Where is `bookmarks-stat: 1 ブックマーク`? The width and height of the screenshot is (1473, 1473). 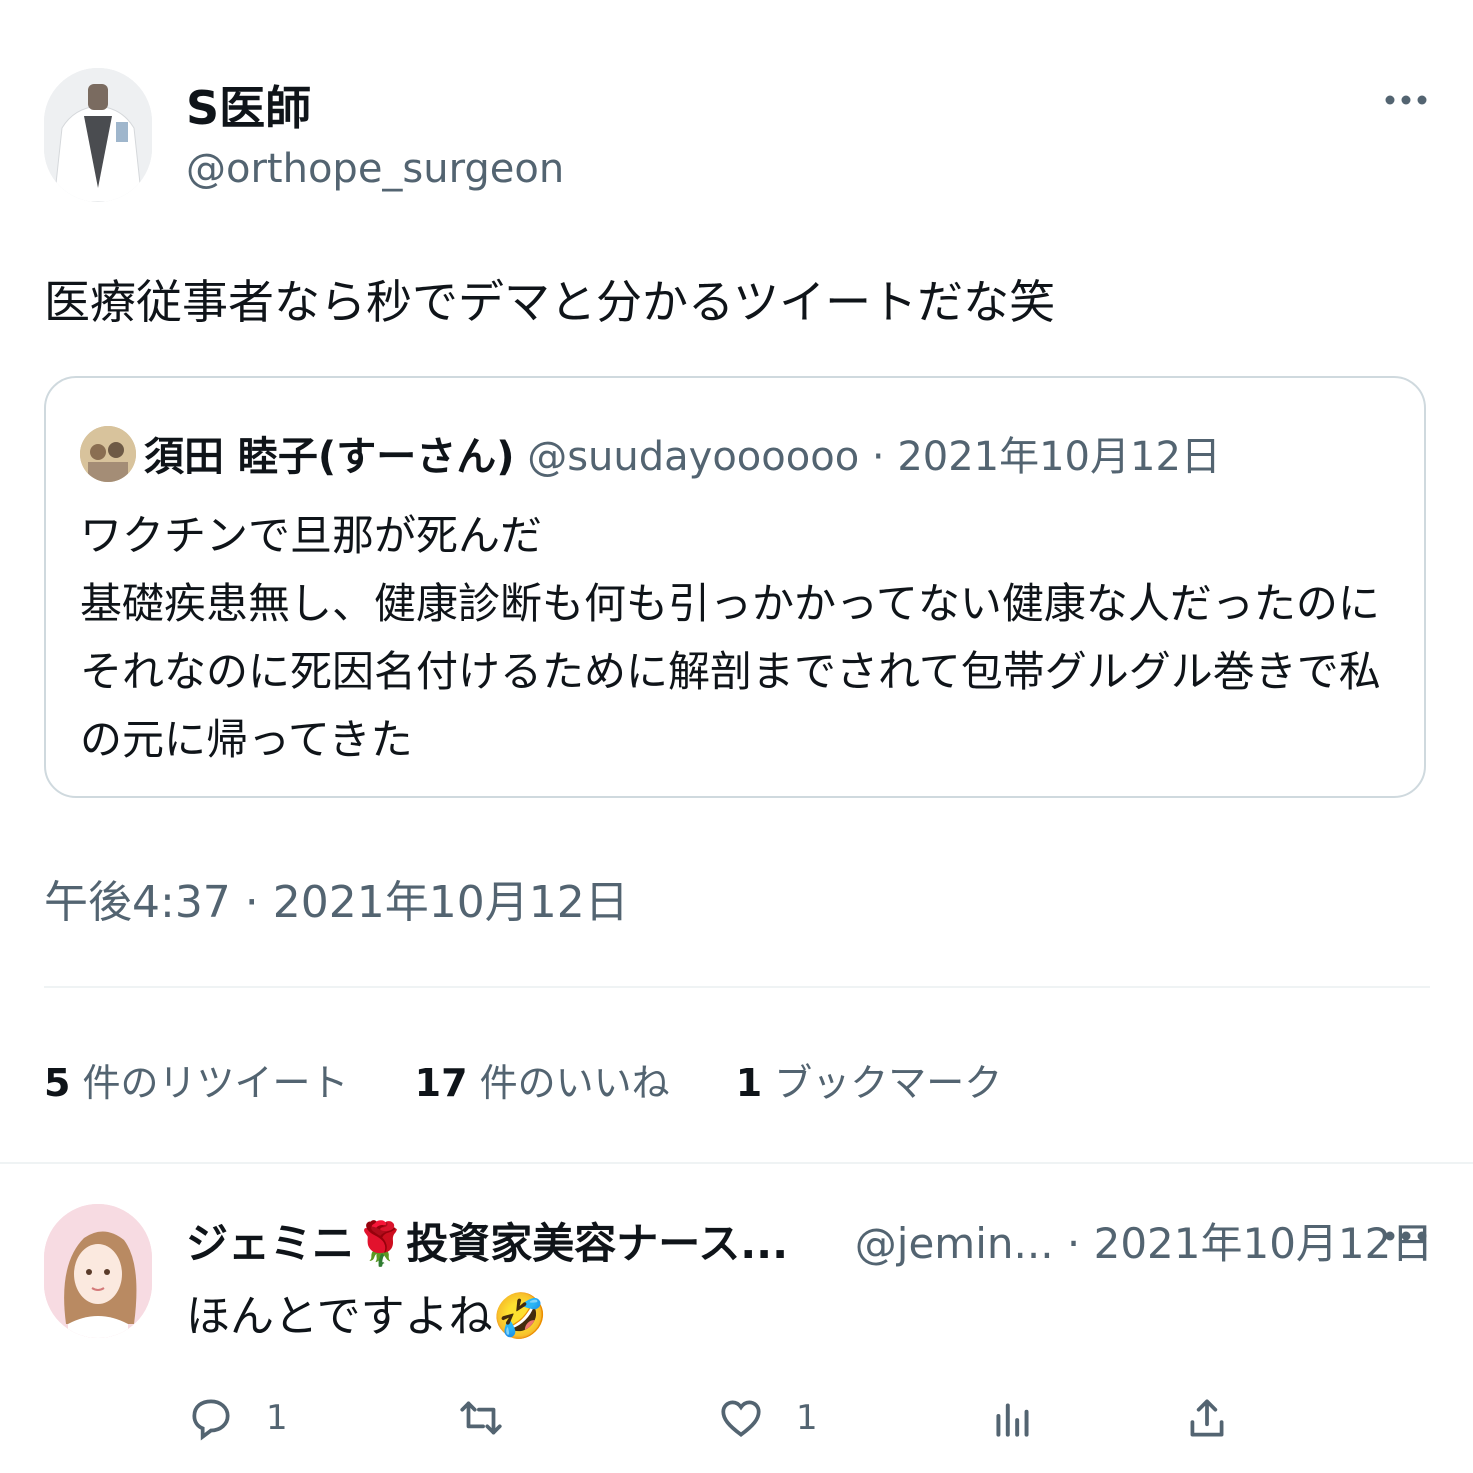 bookmarks-stat: 1 ブックマーク is located at coordinates (869, 1083).